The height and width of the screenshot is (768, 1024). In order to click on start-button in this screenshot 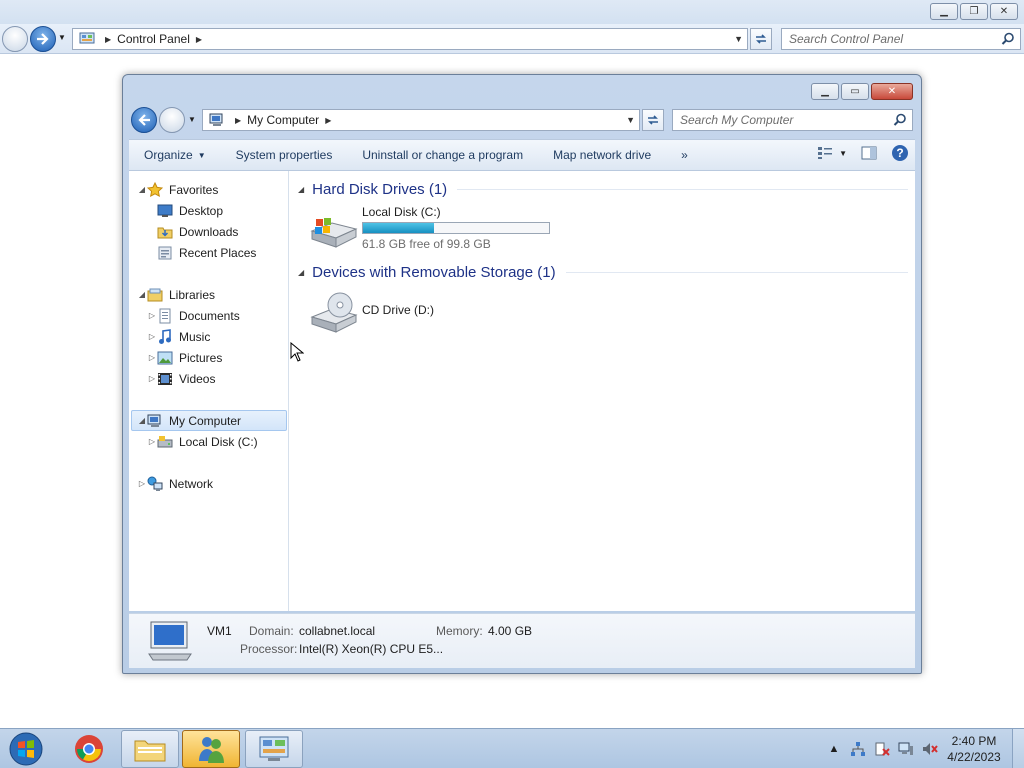, I will do `click(26, 749)`.